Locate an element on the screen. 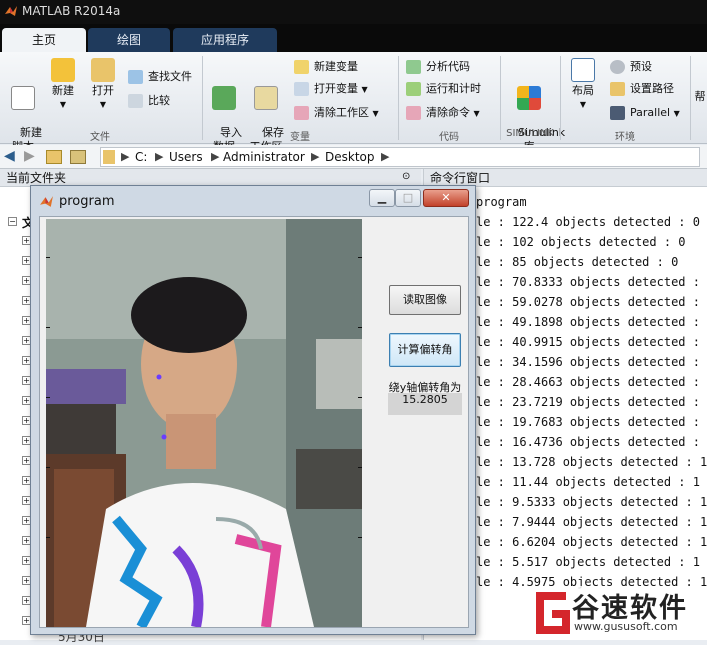 The height and width of the screenshot is (645, 707). variable-group-label: 变量 is located at coordinates (300, 137).